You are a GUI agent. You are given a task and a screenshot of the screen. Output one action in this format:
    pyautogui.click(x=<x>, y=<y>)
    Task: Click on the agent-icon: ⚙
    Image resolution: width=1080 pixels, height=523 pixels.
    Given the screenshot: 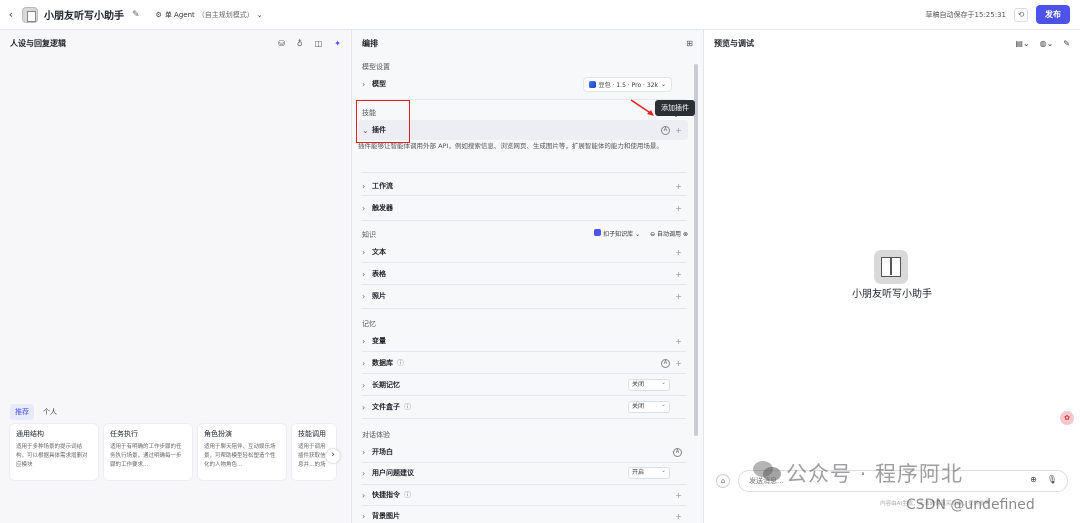 What is the action you would take?
    pyautogui.click(x=158, y=14)
    